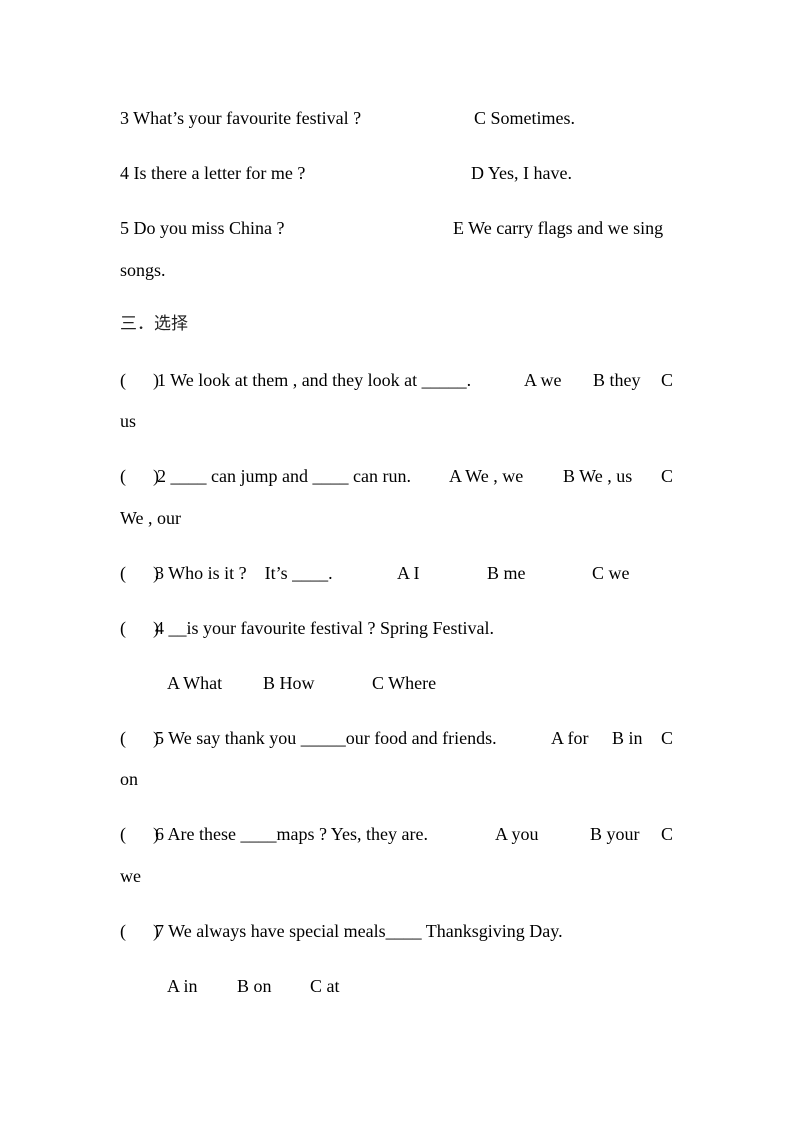  What do you see at coordinates (506, 573) in the screenshot?
I see `option-b: B me` at bounding box center [506, 573].